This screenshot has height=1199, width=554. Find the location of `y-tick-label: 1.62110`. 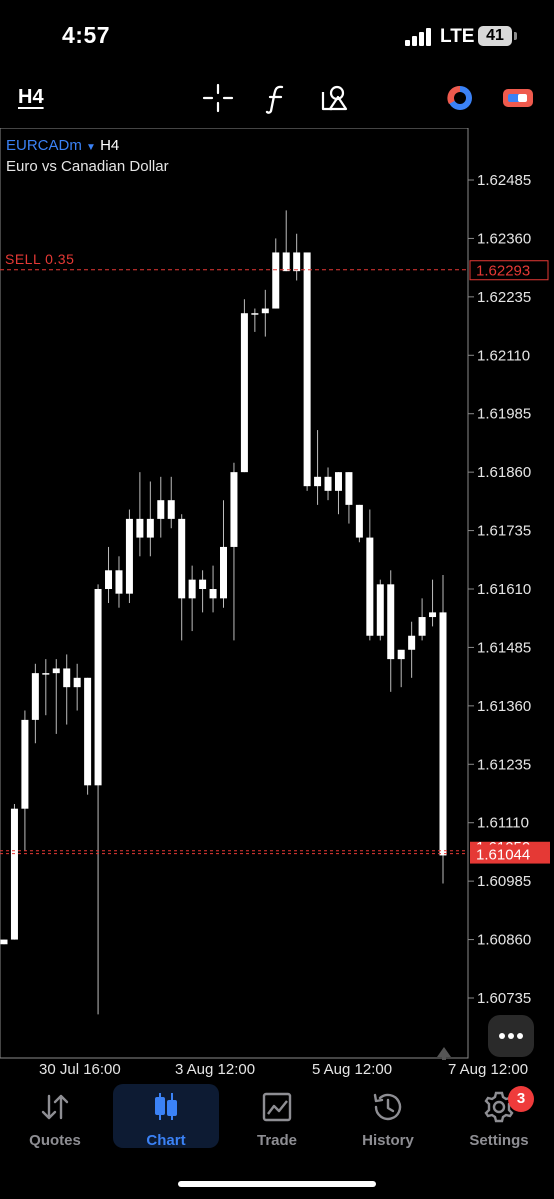

y-tick-label: 1.62110 is located at coordinates (503, 355).